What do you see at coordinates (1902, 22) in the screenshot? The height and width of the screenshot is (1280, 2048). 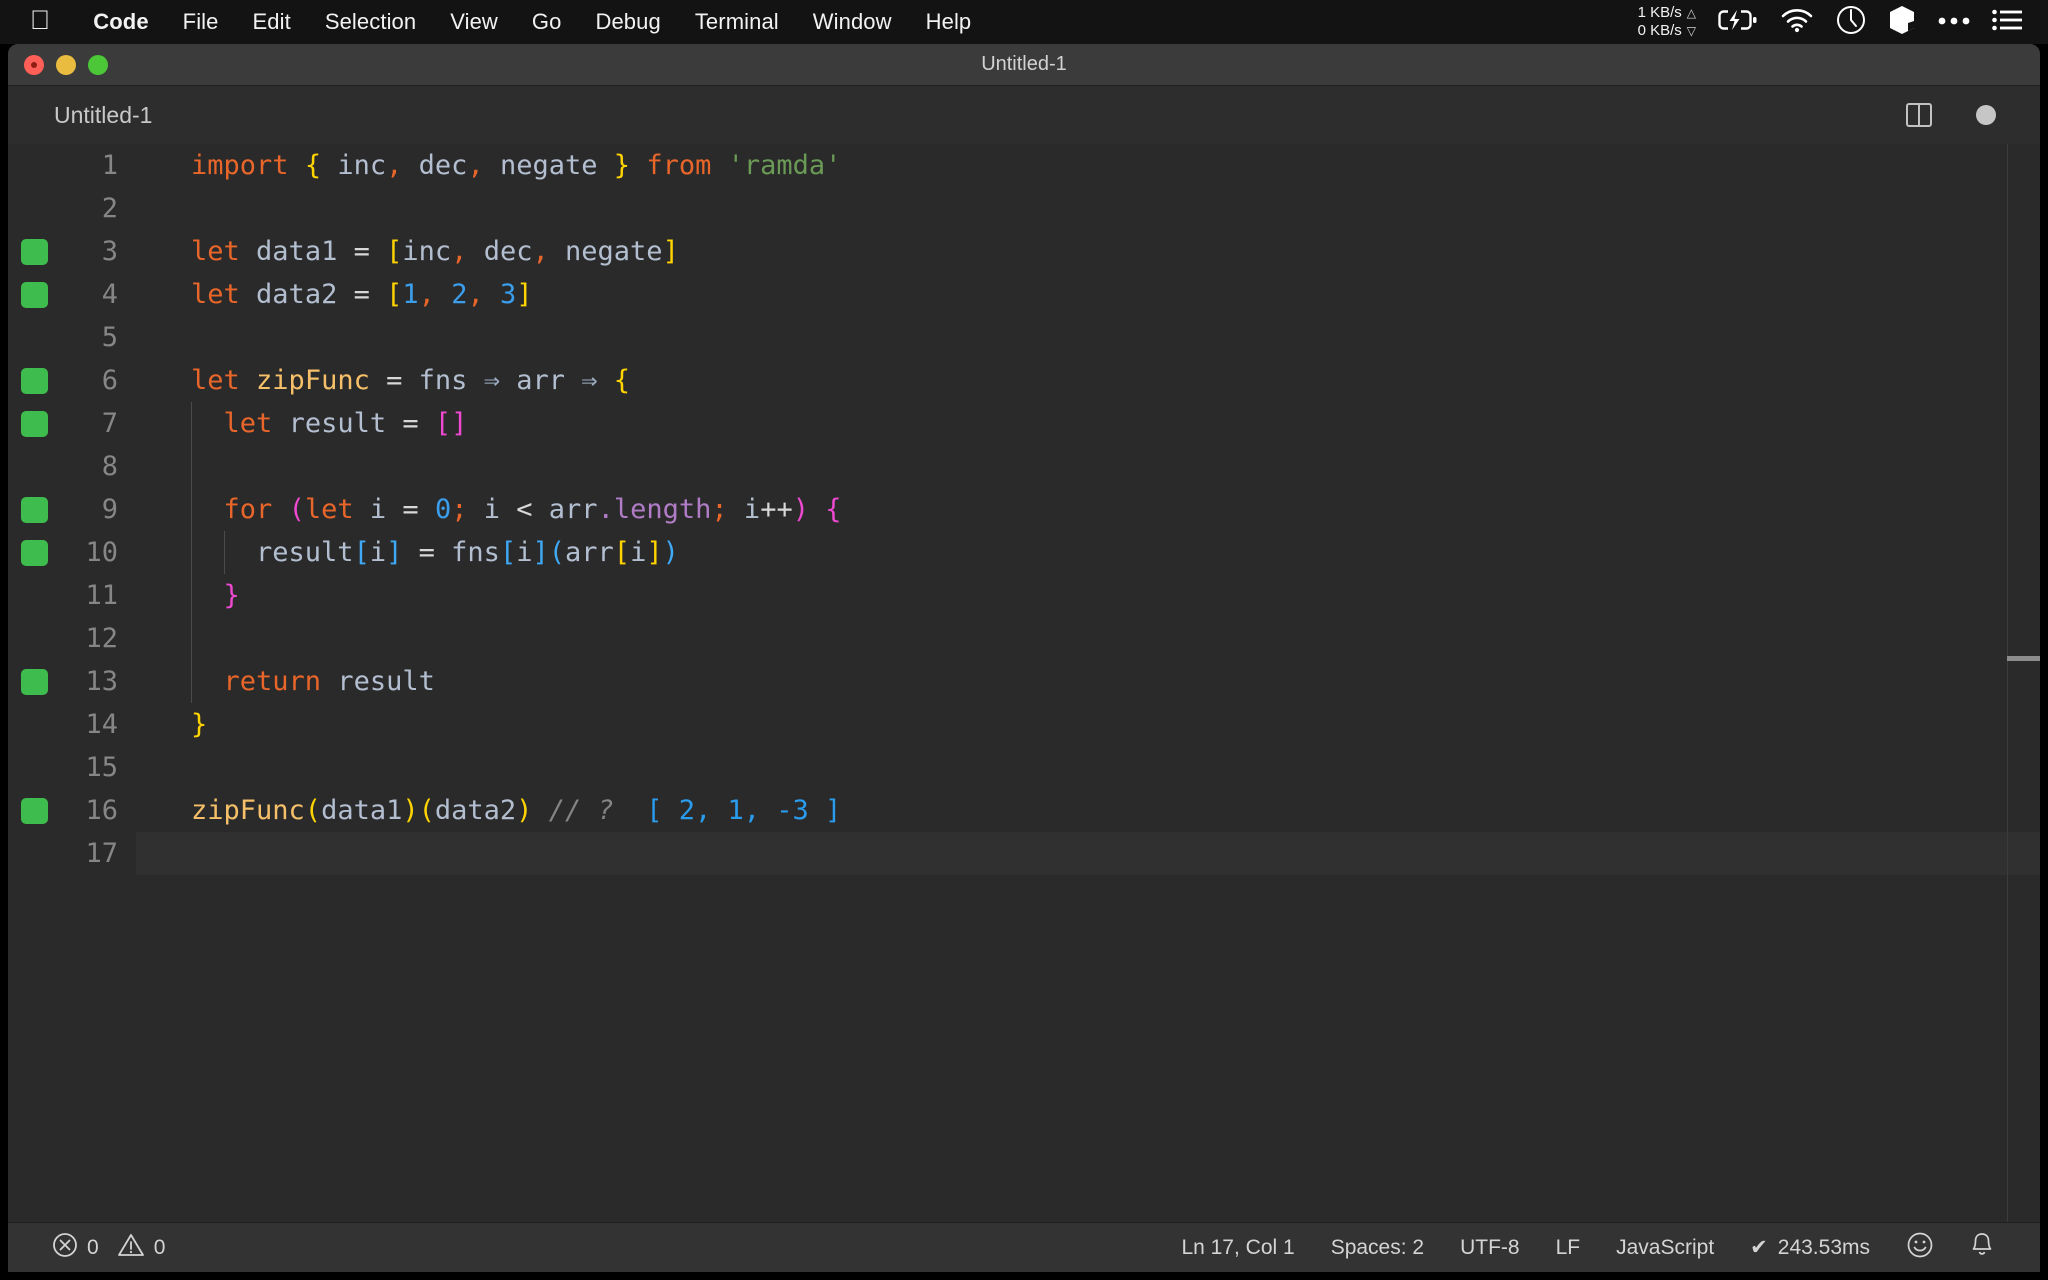 I see `box-icon` at bounding box center [1902, 22].